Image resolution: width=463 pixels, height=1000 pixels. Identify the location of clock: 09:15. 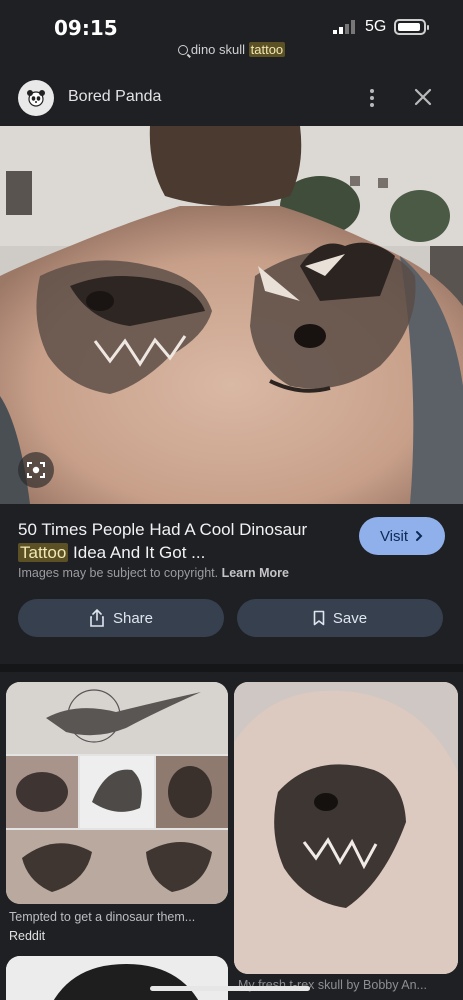
(86, 28).